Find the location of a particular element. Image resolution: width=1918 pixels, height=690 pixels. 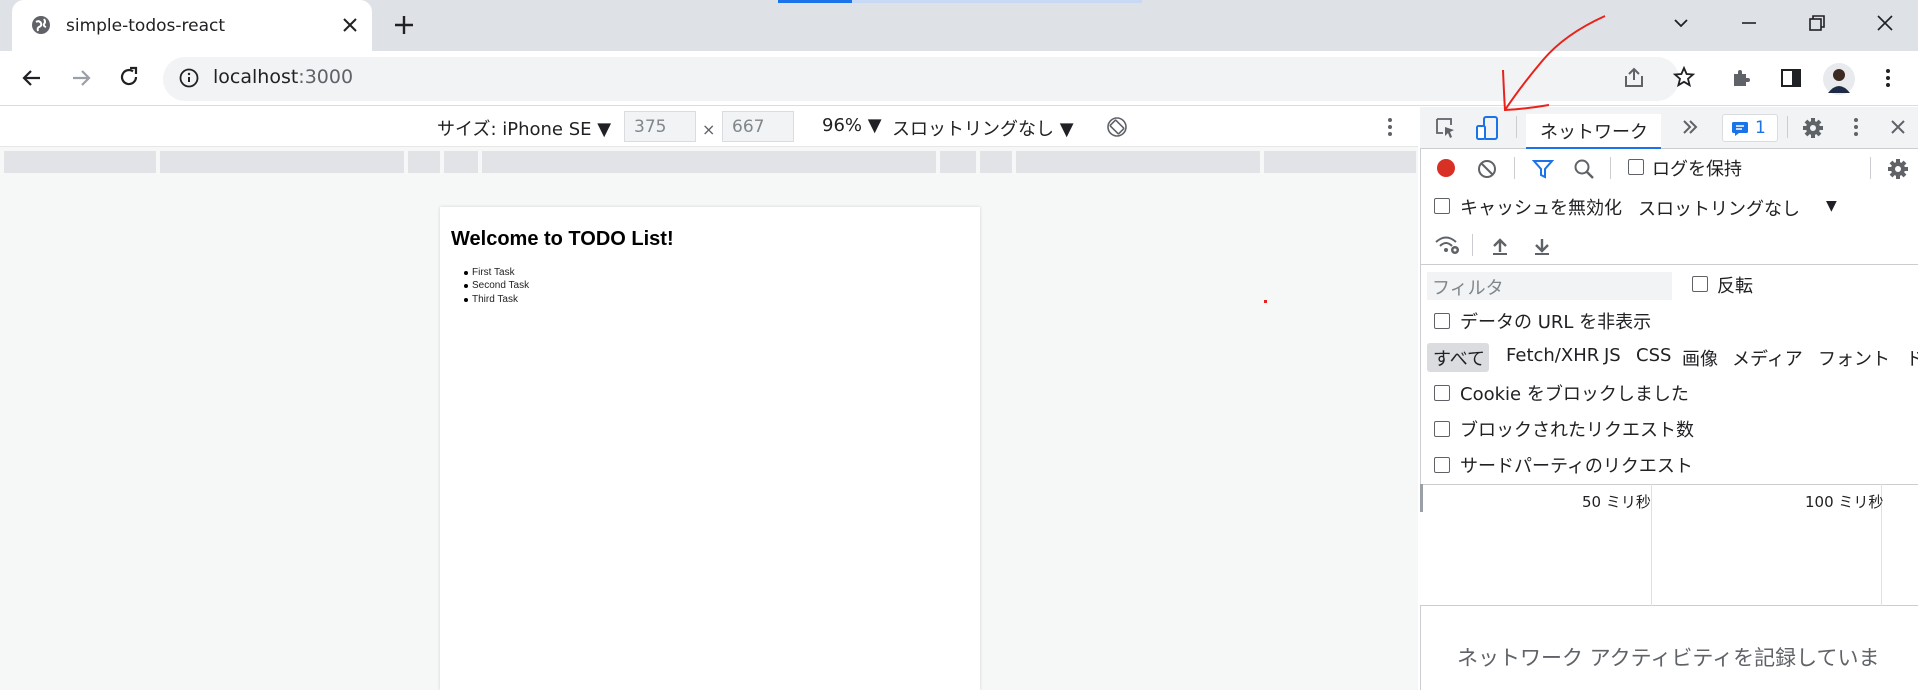

site-info-icon is located at coordinates (189, 78).